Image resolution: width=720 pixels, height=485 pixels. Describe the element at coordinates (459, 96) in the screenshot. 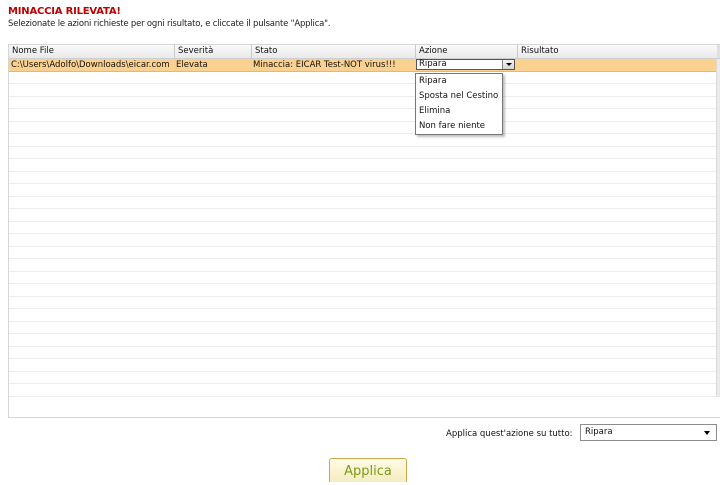

I see `dropdown-option-move-to-trash: Sposta nel Cestino` at that location.